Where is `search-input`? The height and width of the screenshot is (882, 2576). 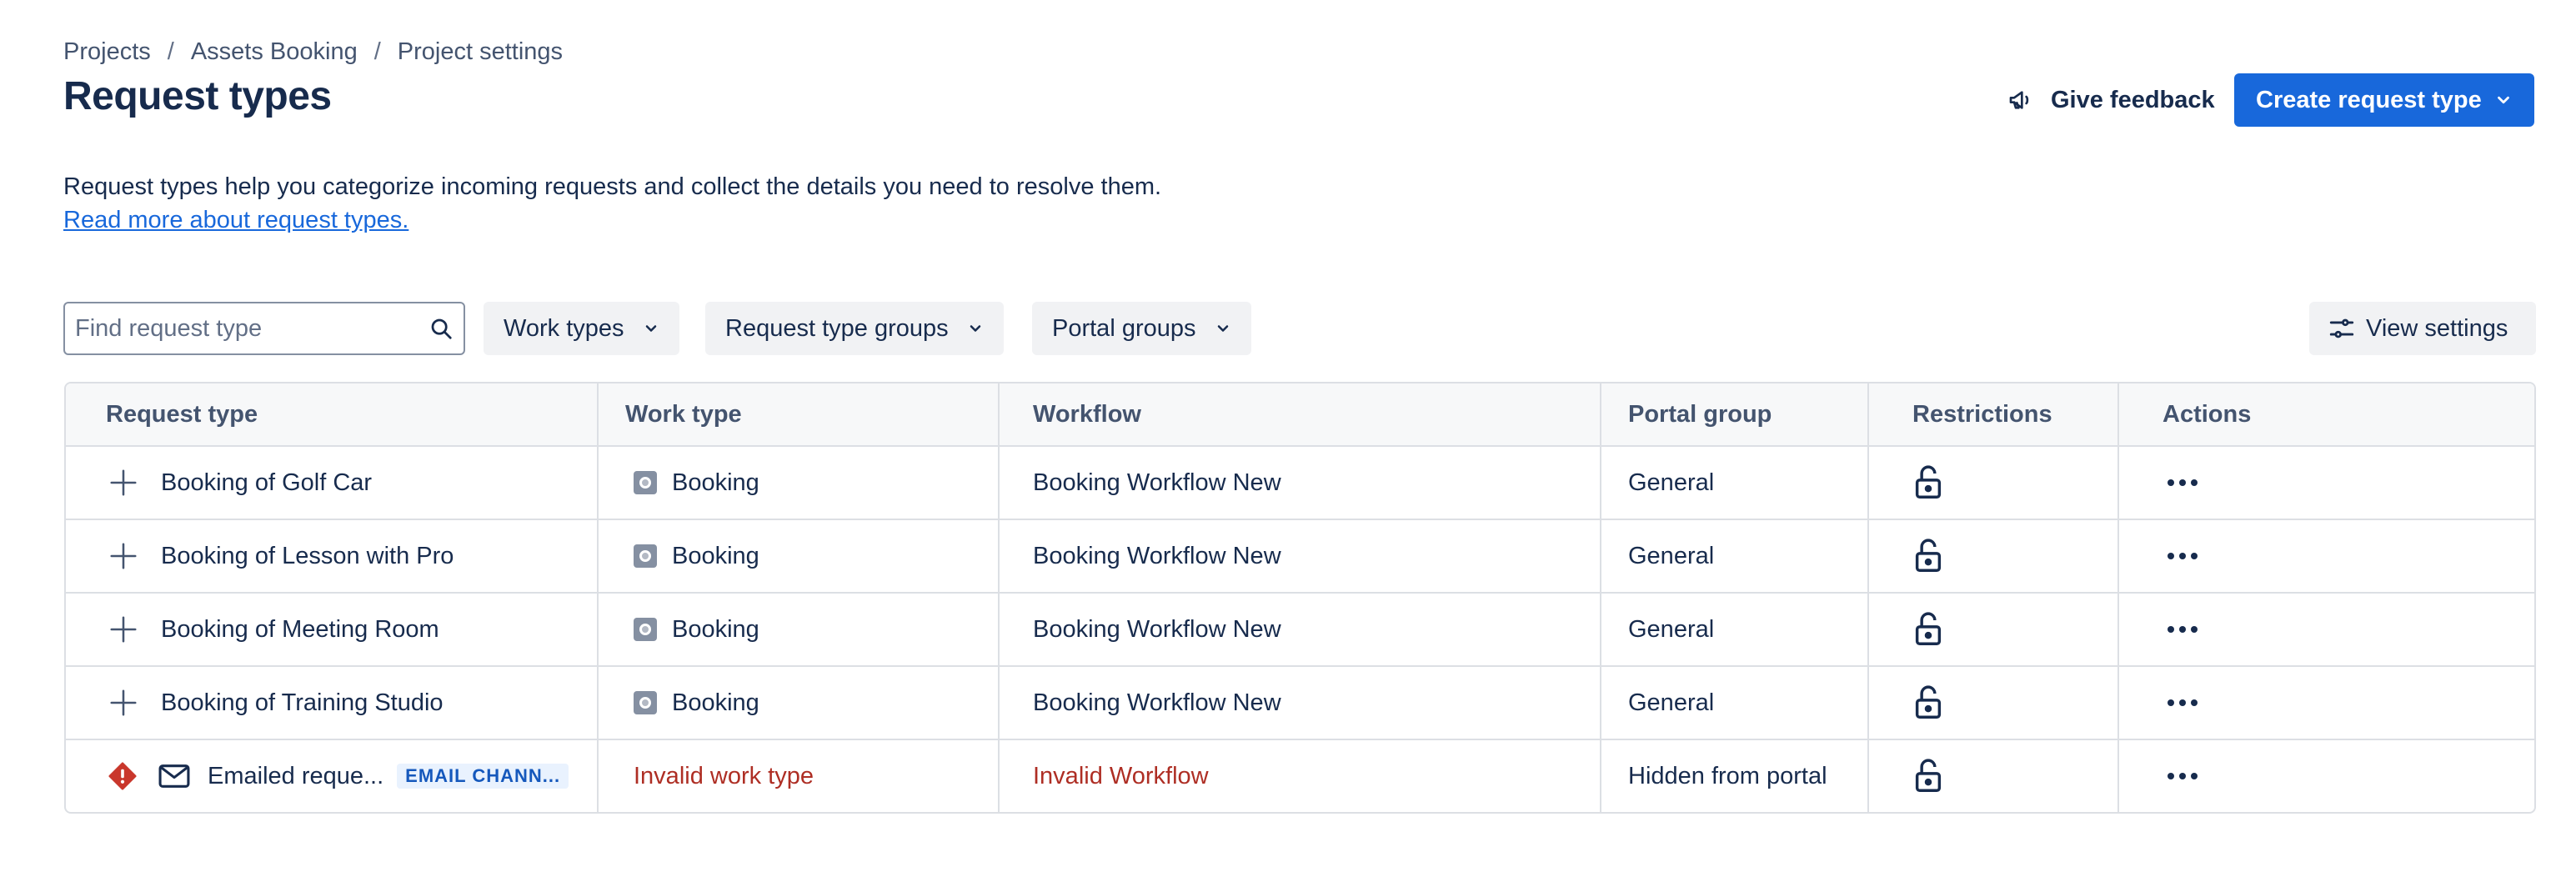 search-input is located at coordinates (251, 328).